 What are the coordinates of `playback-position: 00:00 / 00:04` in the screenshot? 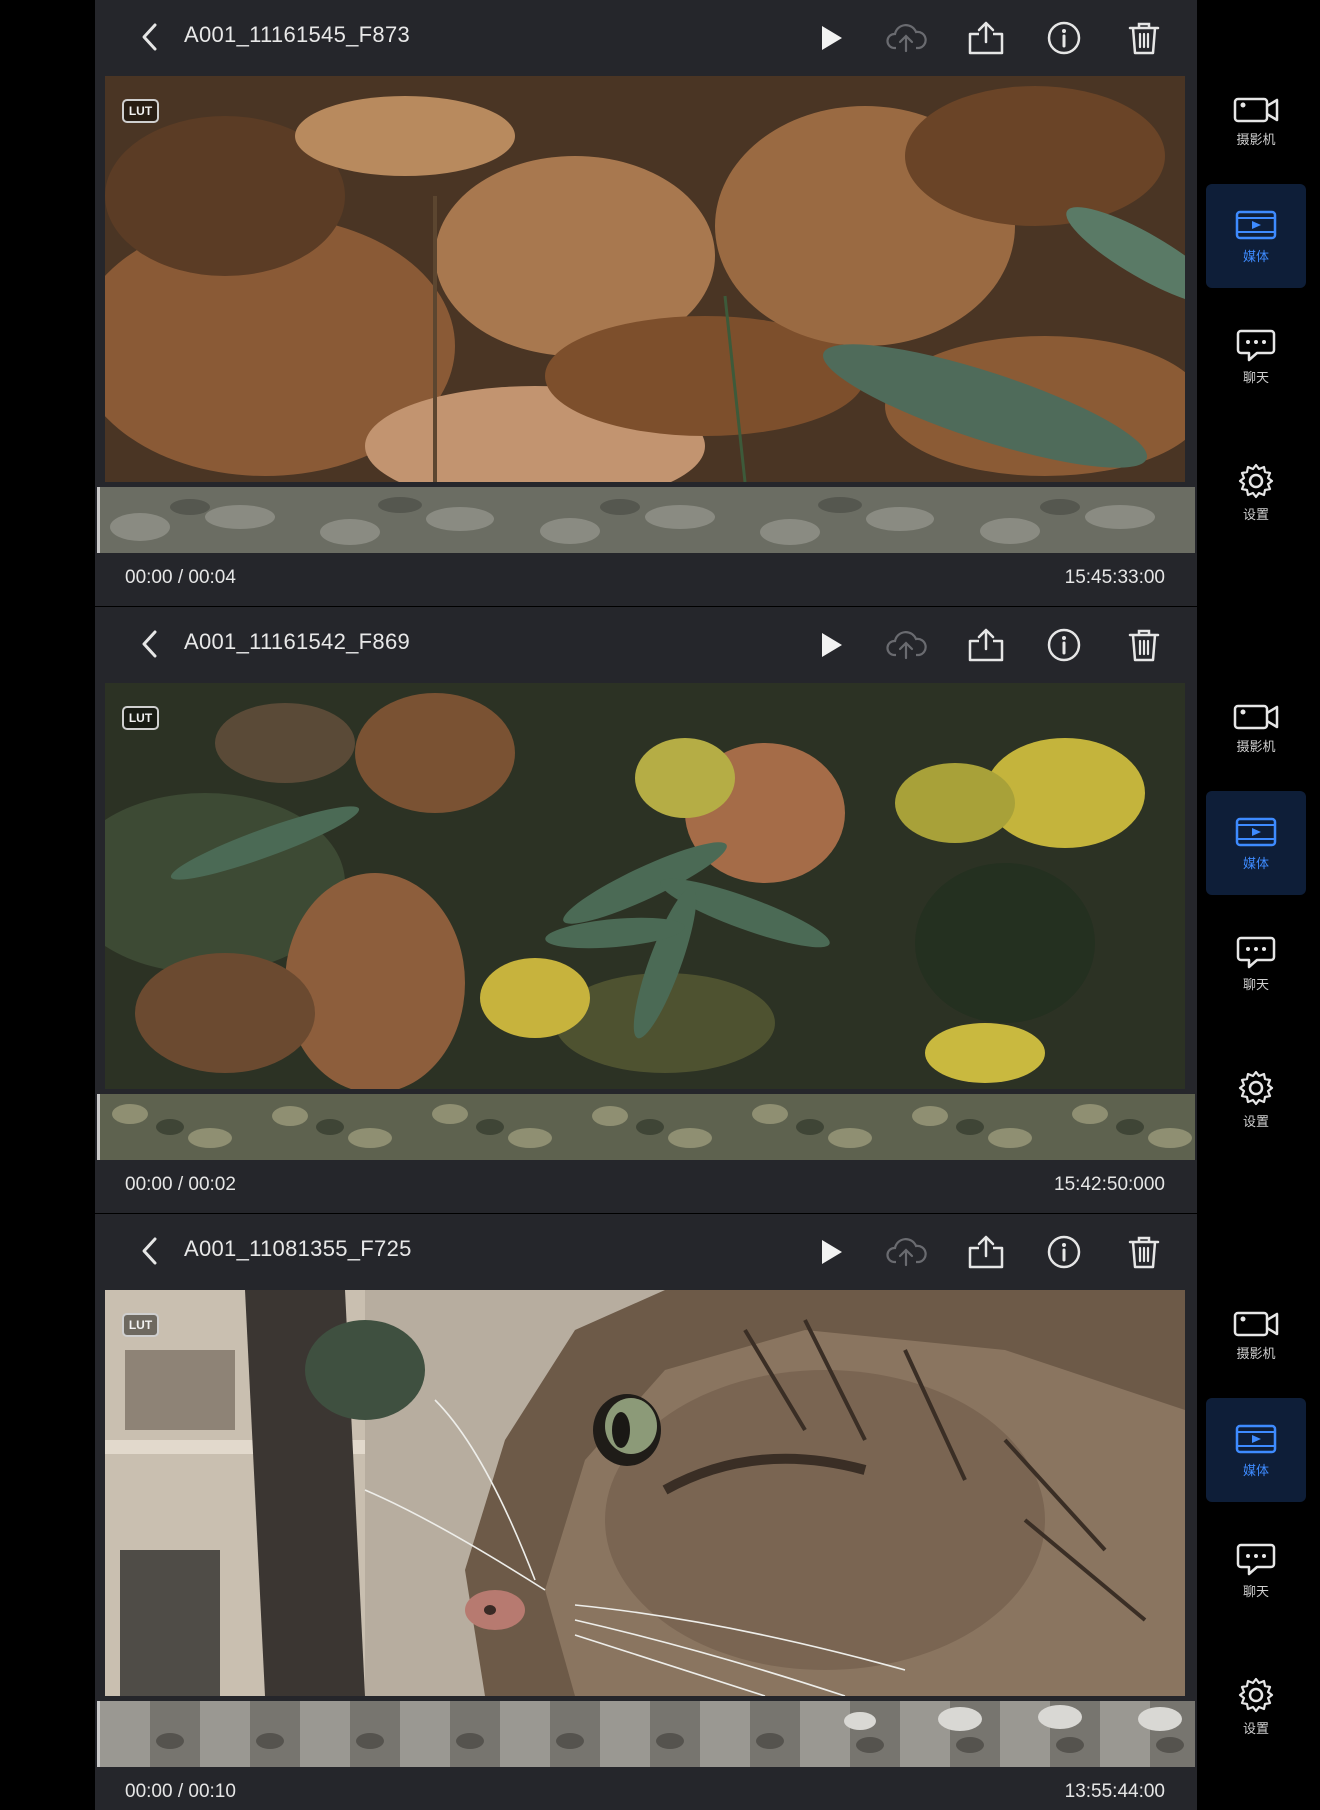 It's located at (180, 577).